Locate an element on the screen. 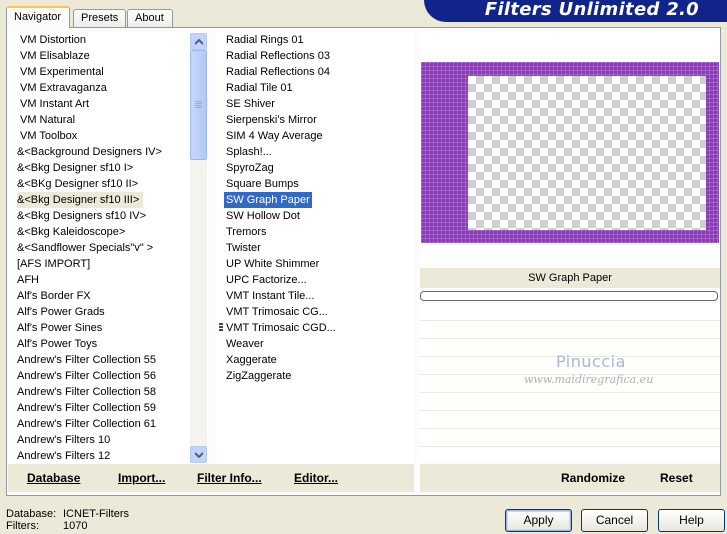  filter-item: SIM 4 Way Average is located at coordinates (274, 136).